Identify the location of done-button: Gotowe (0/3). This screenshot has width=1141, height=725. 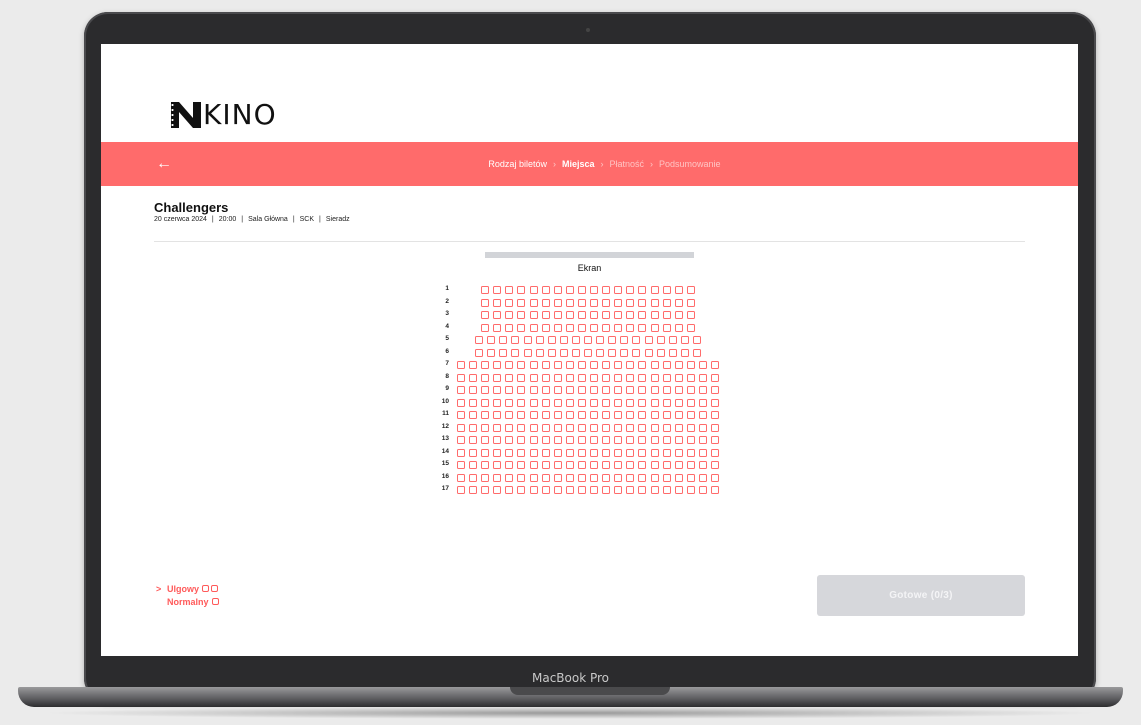
(921, 595).